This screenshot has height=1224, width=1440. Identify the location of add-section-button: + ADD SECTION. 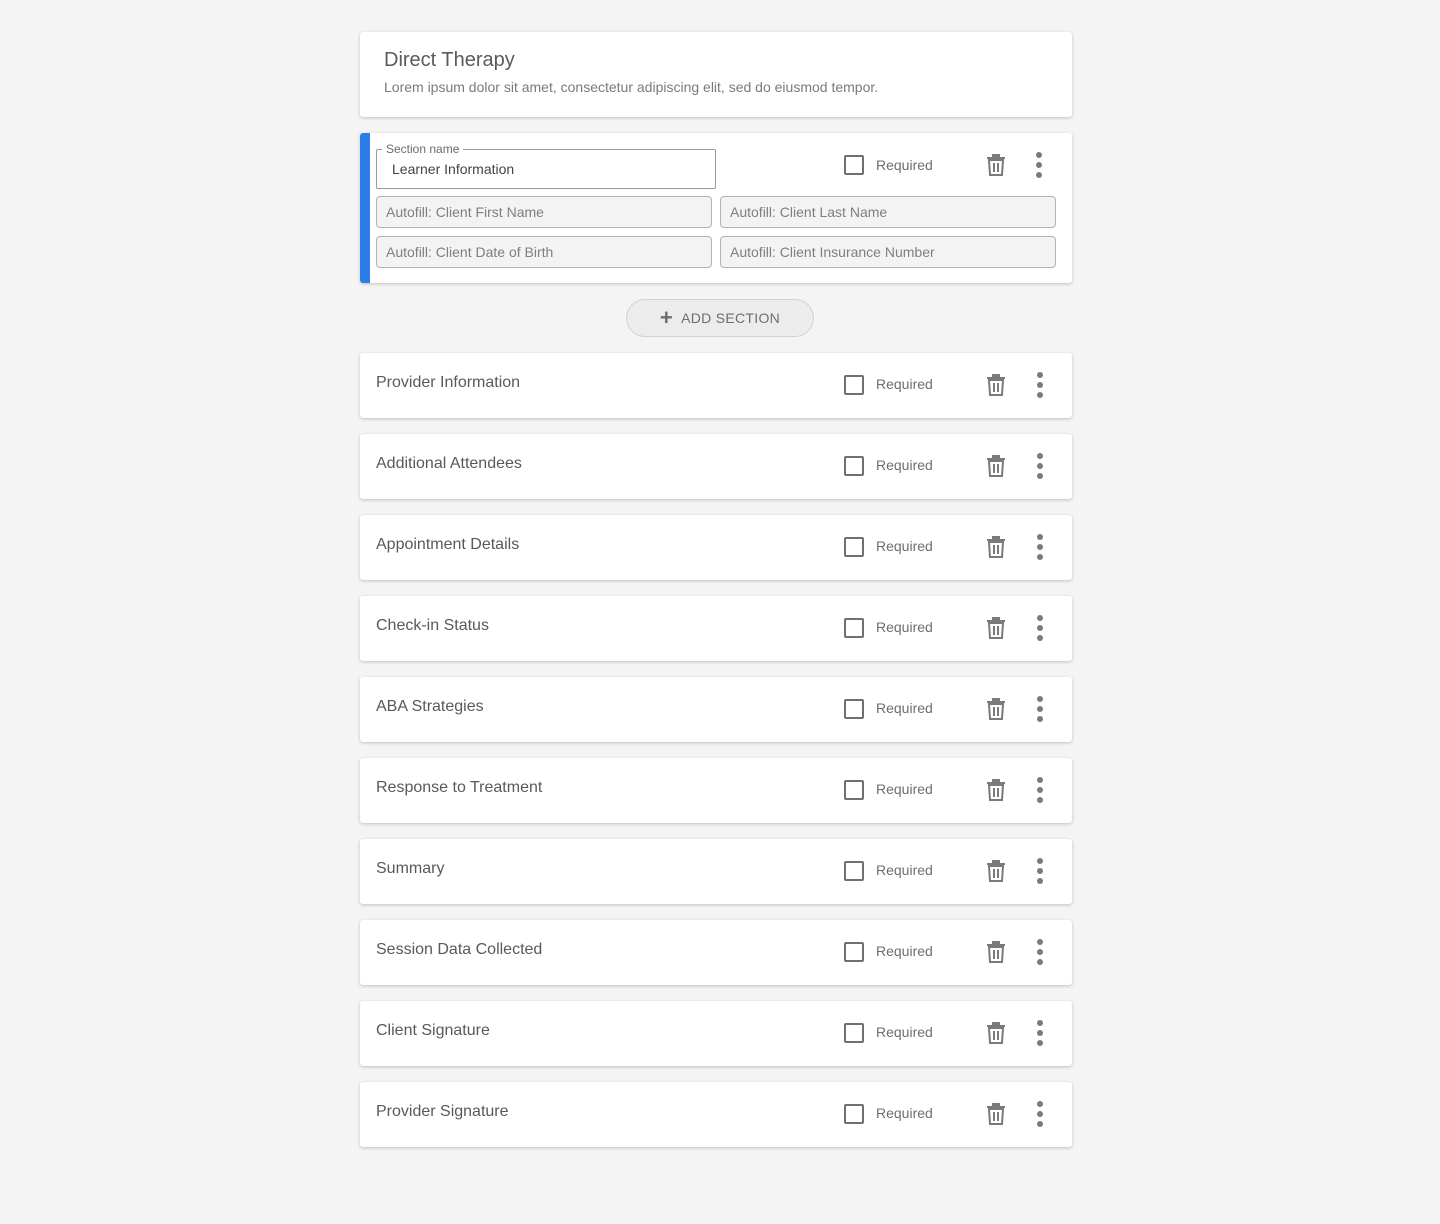
(720, 318).